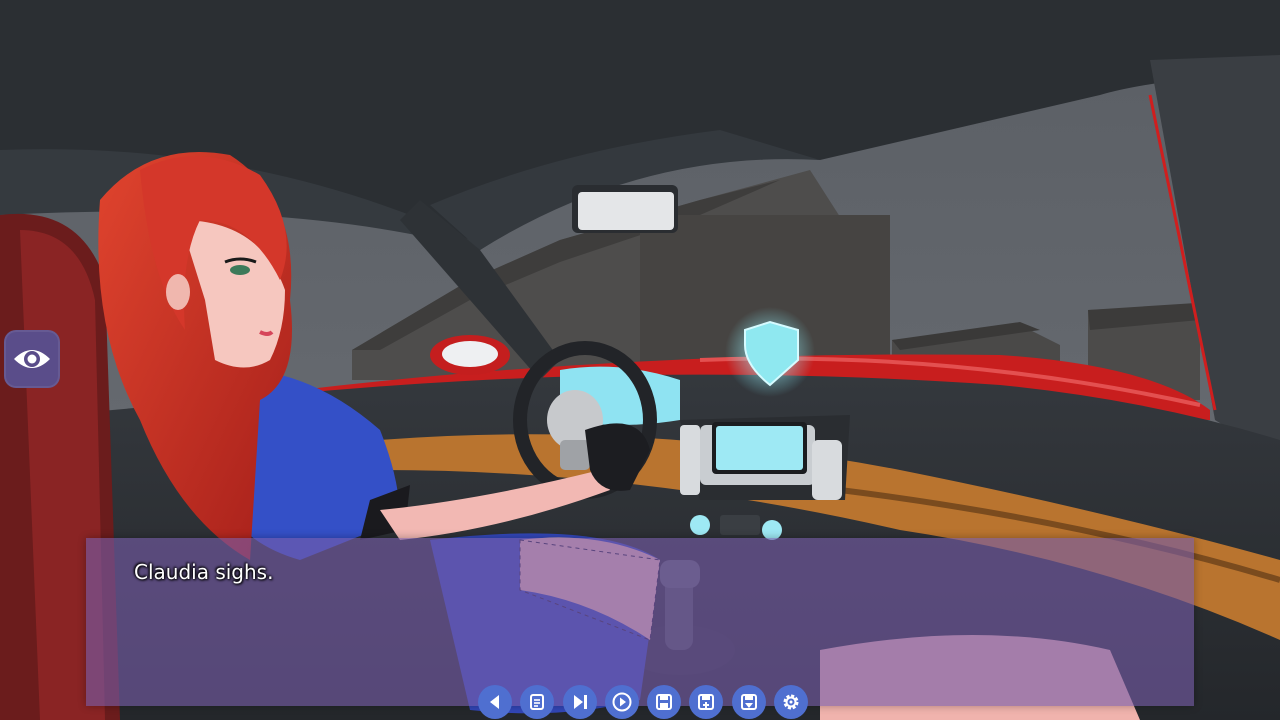 This screenshot has height=720, width=1280. I want to click on eye-icon, so click(32, 359).